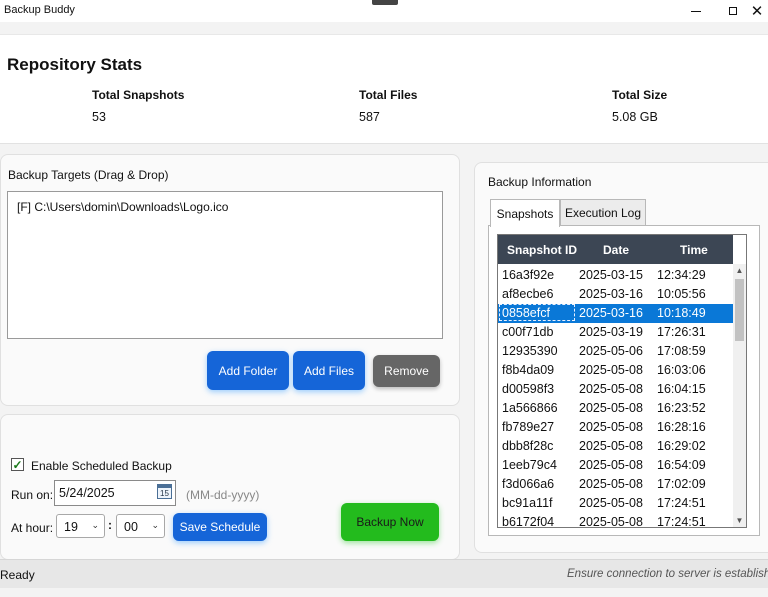  Describe the element at coordinates (525, 213) in the screenshot. I see `tab-snapshots: Snapshots` at that location.